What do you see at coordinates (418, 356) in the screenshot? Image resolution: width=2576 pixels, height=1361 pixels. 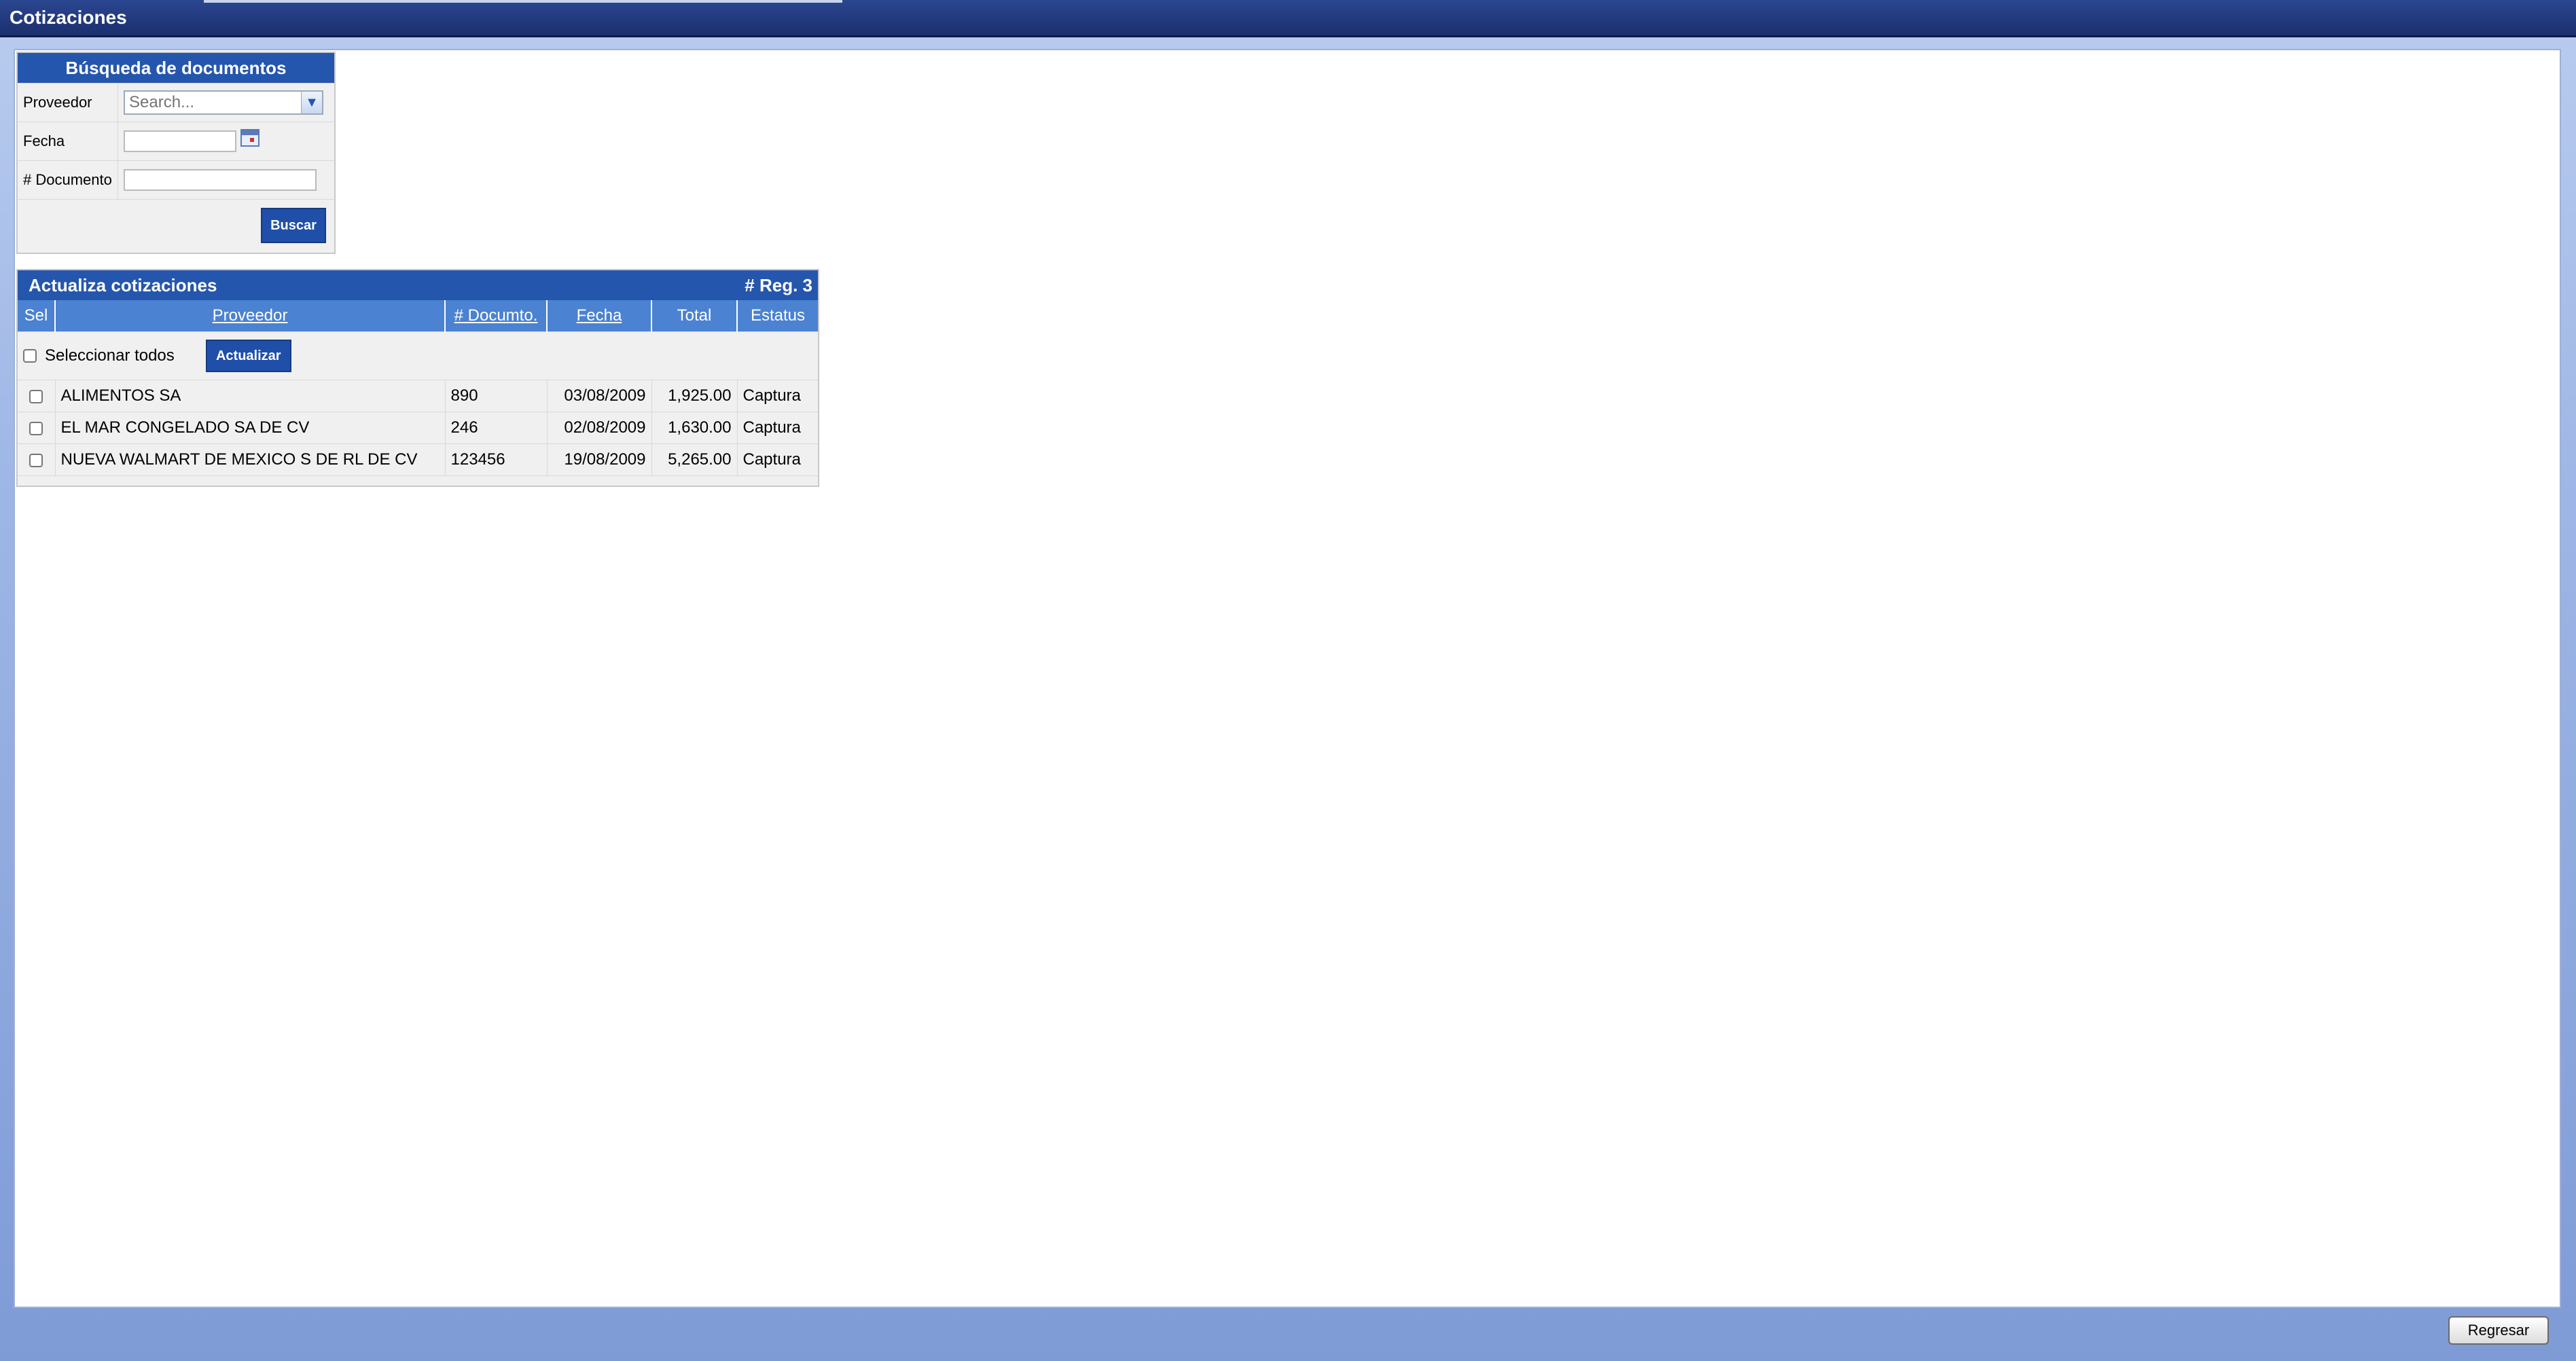 I see `toolbar-row: Seleccionar todos Actualizar` at bounding box center [418, 356].